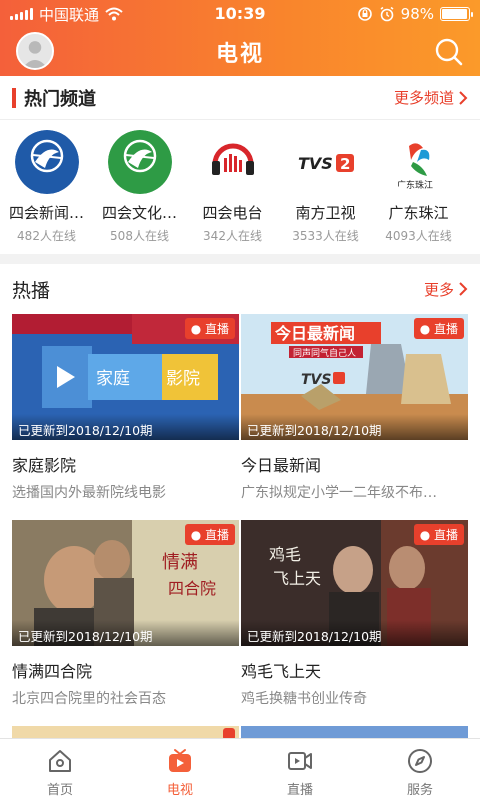 The image size is (480, 800). What do you see at coordinates (113, 379) in the screenshot?
I see `svg-text: 家庭` at bounding box center [113, 379].